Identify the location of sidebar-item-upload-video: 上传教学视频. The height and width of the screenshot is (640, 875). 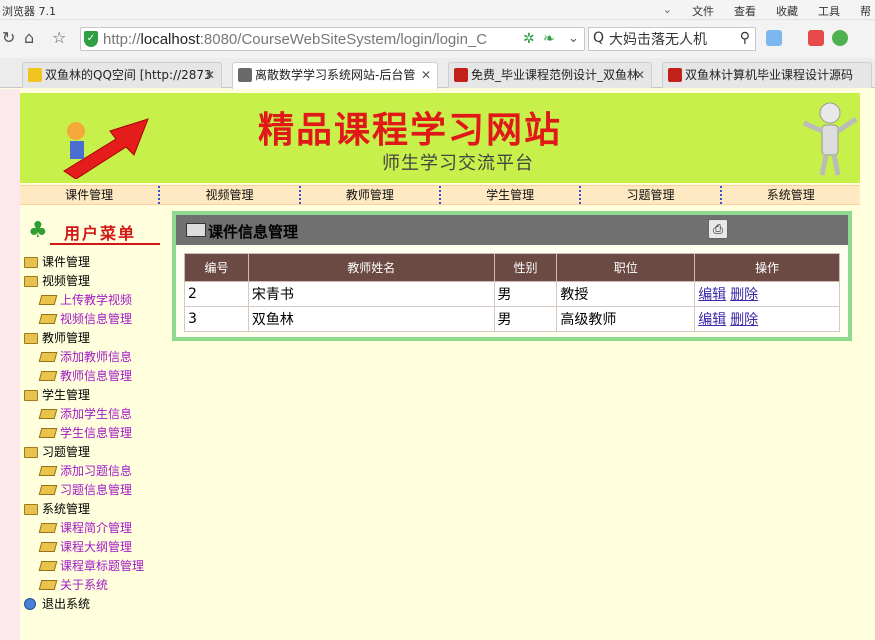
(99, 300).